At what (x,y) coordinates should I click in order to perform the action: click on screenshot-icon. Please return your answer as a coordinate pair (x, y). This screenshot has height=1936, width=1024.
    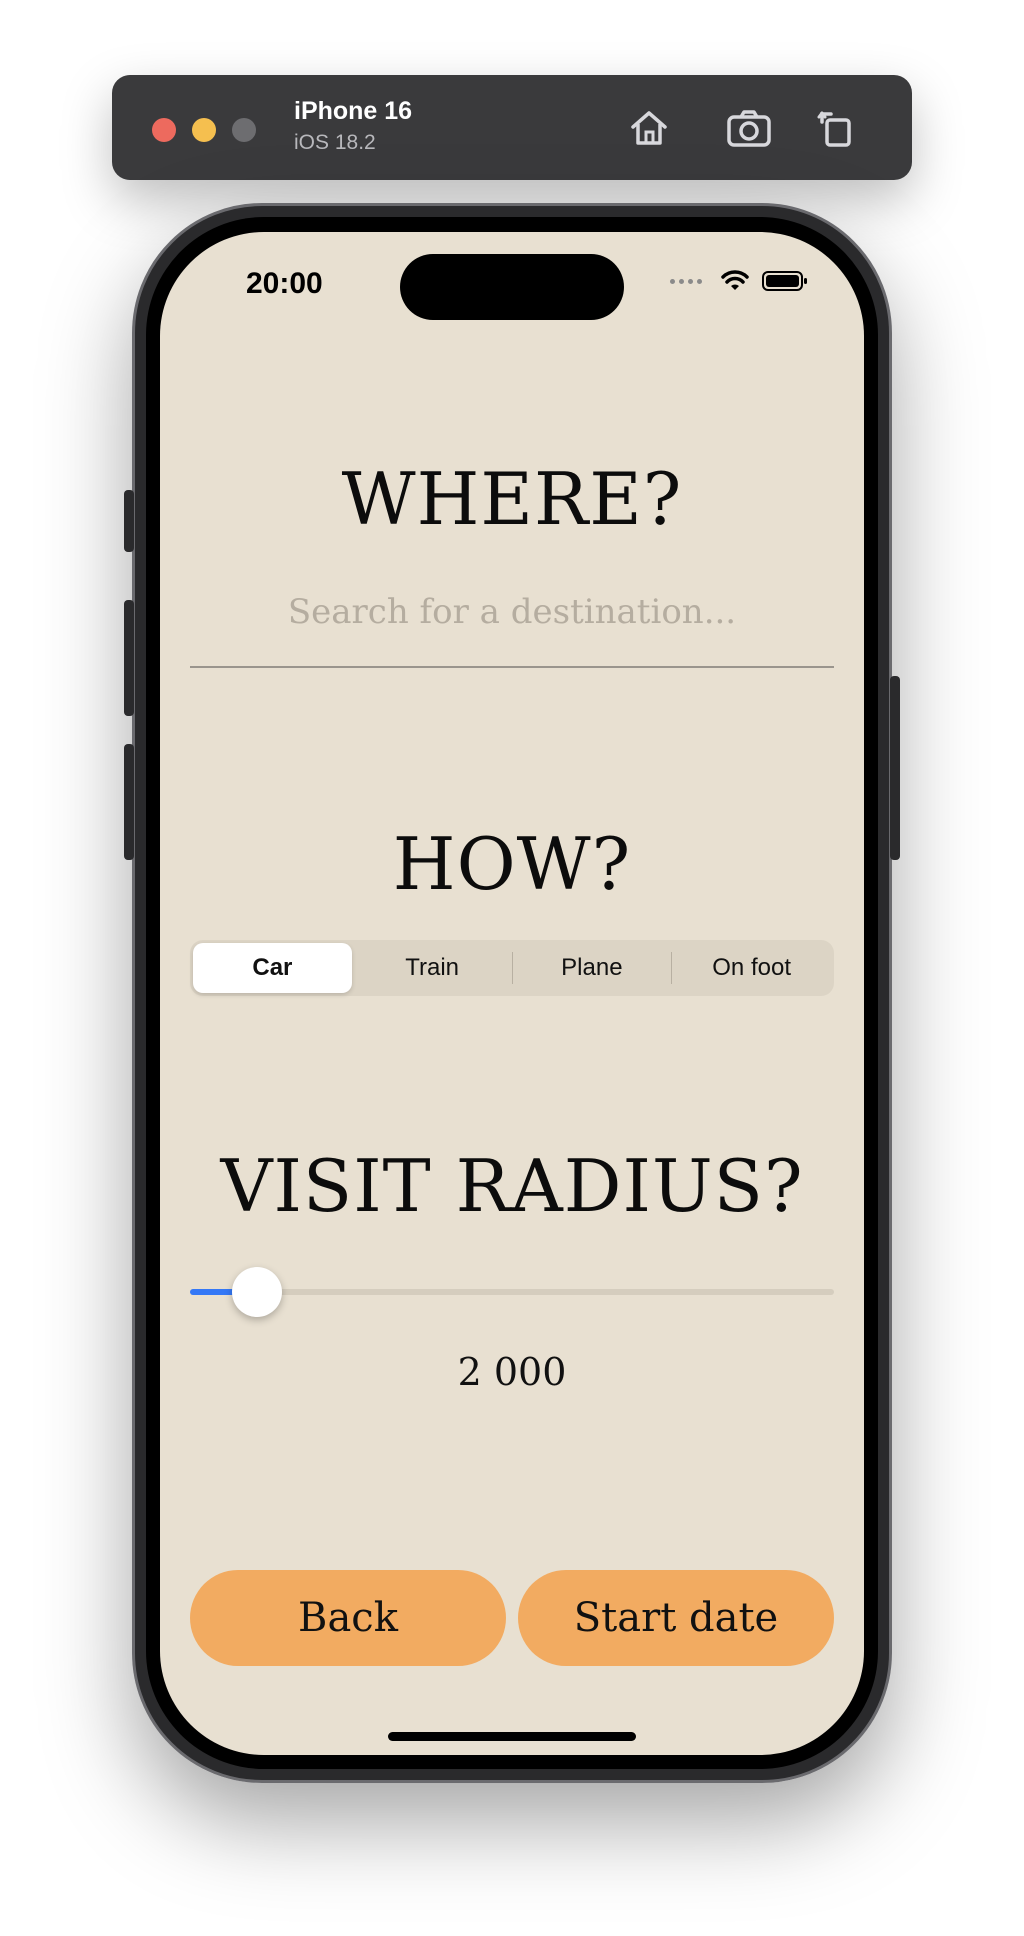
    Looking at the image, I should click on (749, 128).